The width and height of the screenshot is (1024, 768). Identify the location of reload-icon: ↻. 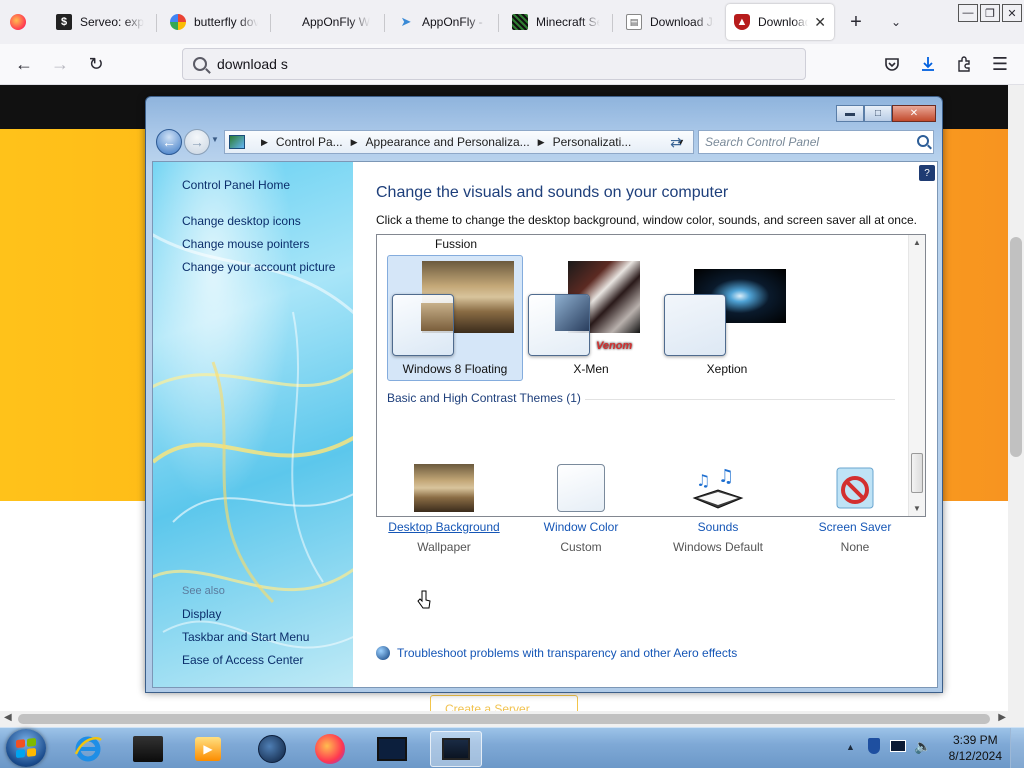
(96, 64).